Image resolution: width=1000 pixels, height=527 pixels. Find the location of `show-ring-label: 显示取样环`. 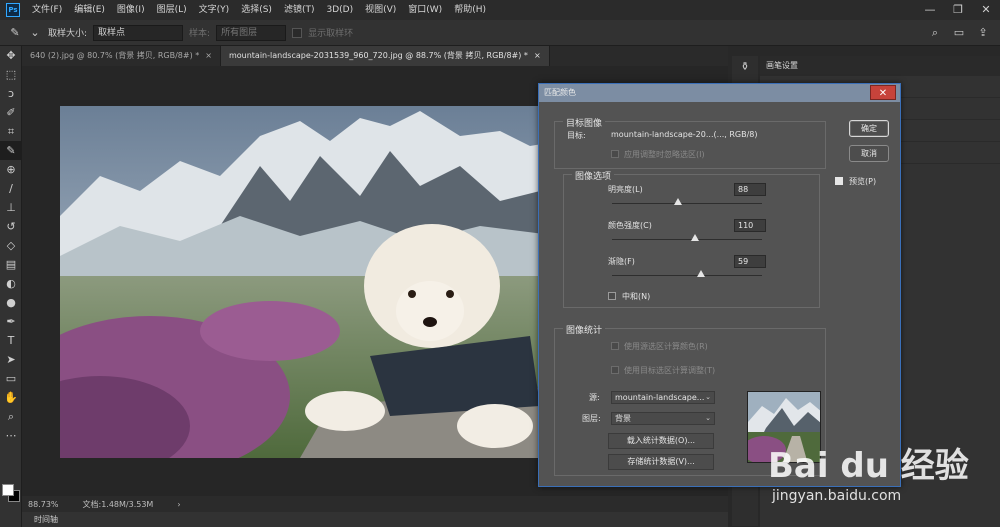

show-ring-label: 显示取样环 is located at coordinates (331, 34).